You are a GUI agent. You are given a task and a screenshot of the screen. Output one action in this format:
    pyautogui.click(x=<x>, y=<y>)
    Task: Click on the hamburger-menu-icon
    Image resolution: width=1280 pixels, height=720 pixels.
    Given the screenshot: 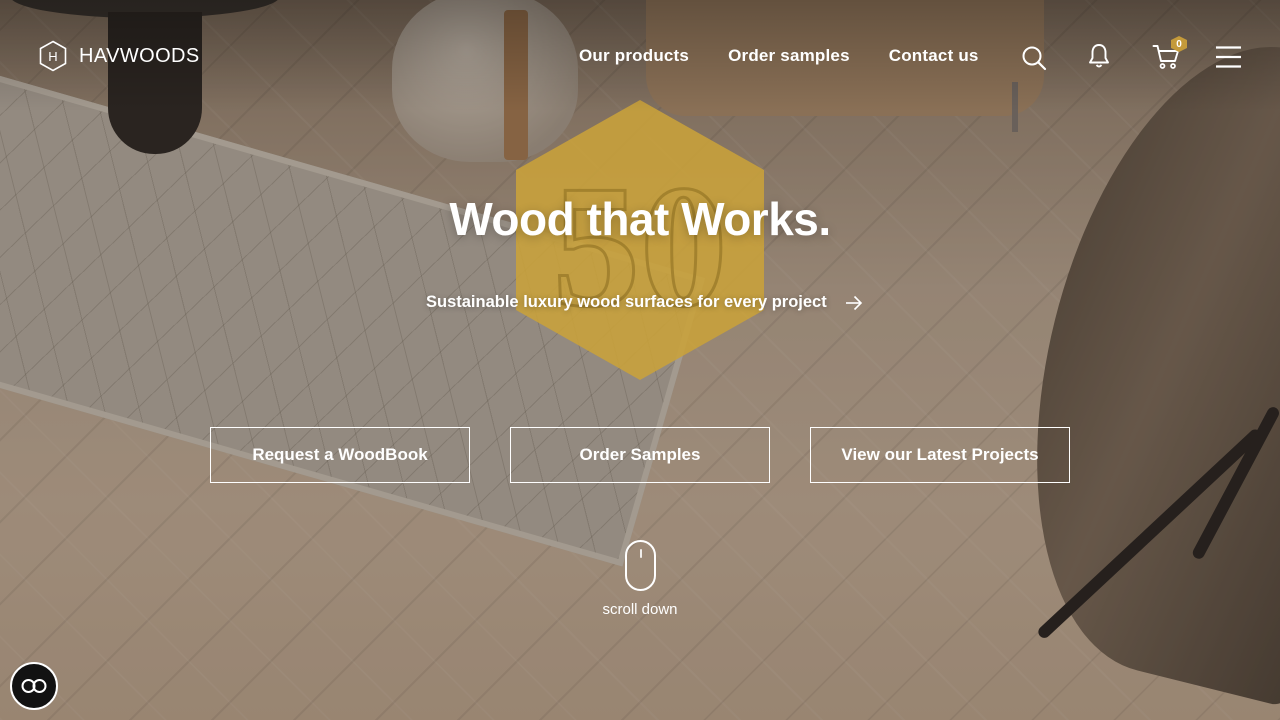 What is the action you would take?
    pyautogui.click(x=1228, y=57)
    